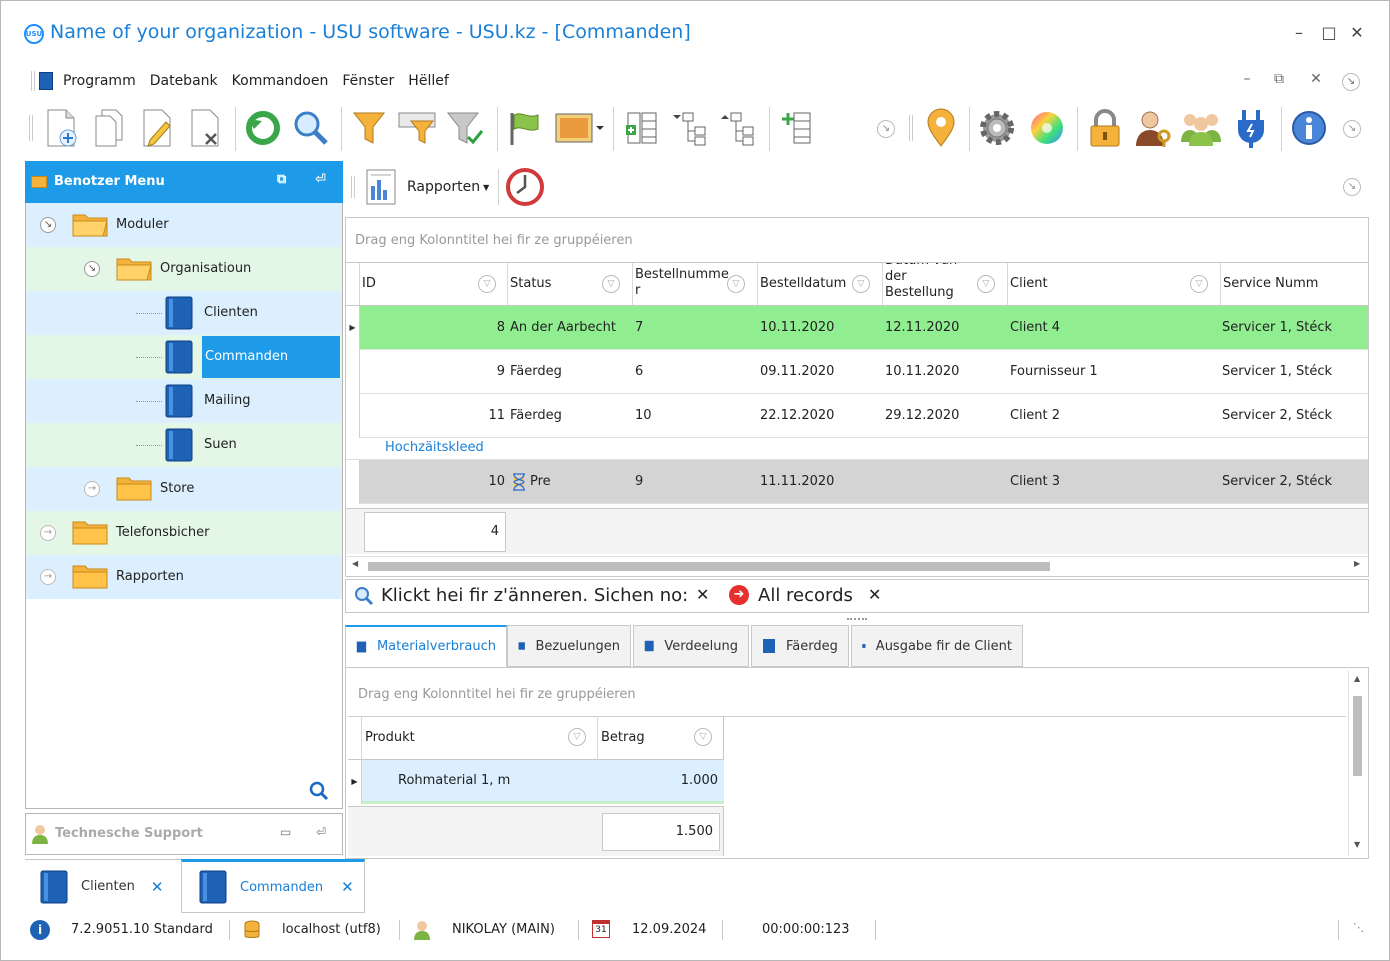 The height and width of the screenshot is (961, 1390). I want to click on tree-node-clienten: Clienten, so click(184, 313).